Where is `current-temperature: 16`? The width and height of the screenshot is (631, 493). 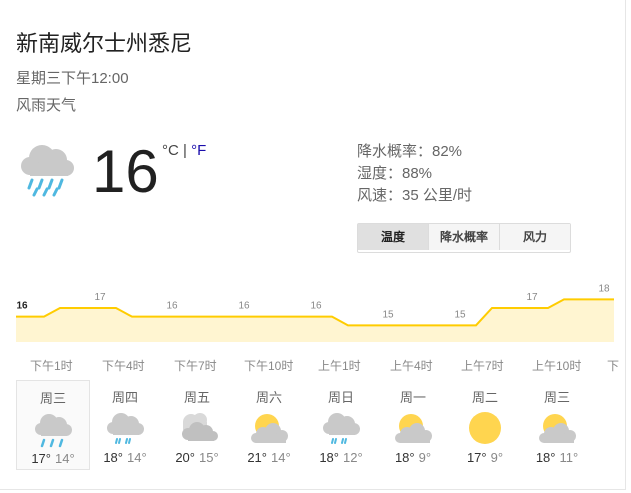 current-temperature: 16 is located at coordinates (125, 171).